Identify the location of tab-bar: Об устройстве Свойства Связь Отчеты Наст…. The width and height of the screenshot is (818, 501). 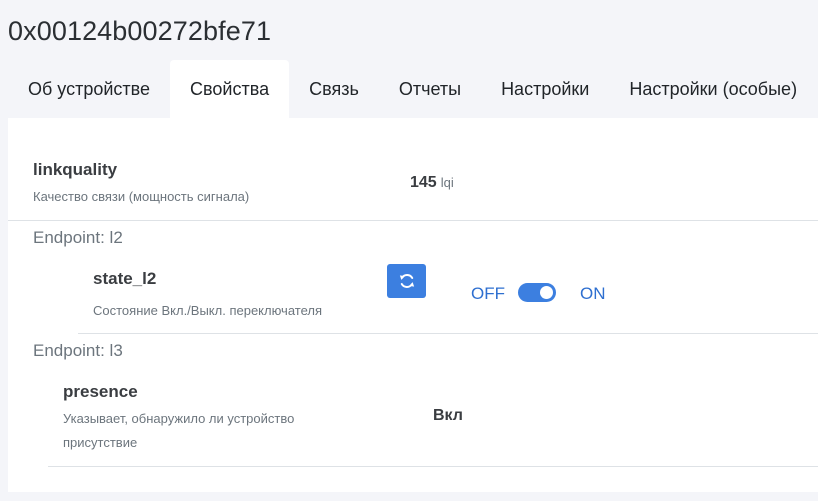
(412, 89).